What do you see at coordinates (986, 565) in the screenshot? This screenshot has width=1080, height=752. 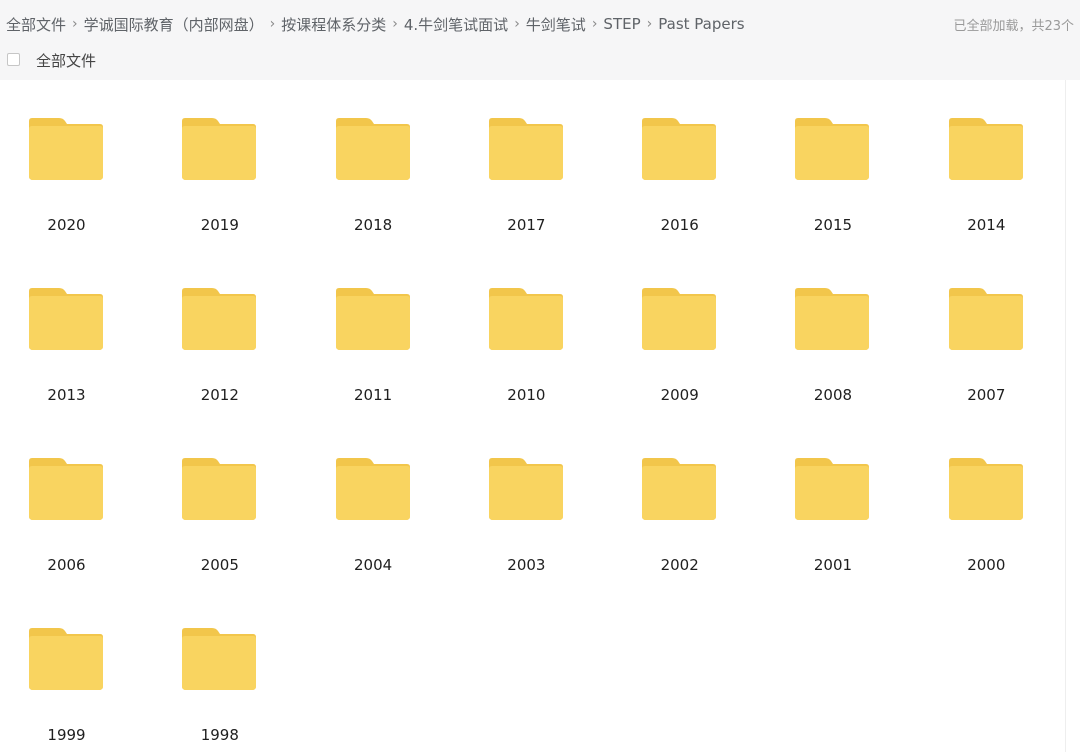 I see `folder-name: 2000` at bounding box center [986, 565].